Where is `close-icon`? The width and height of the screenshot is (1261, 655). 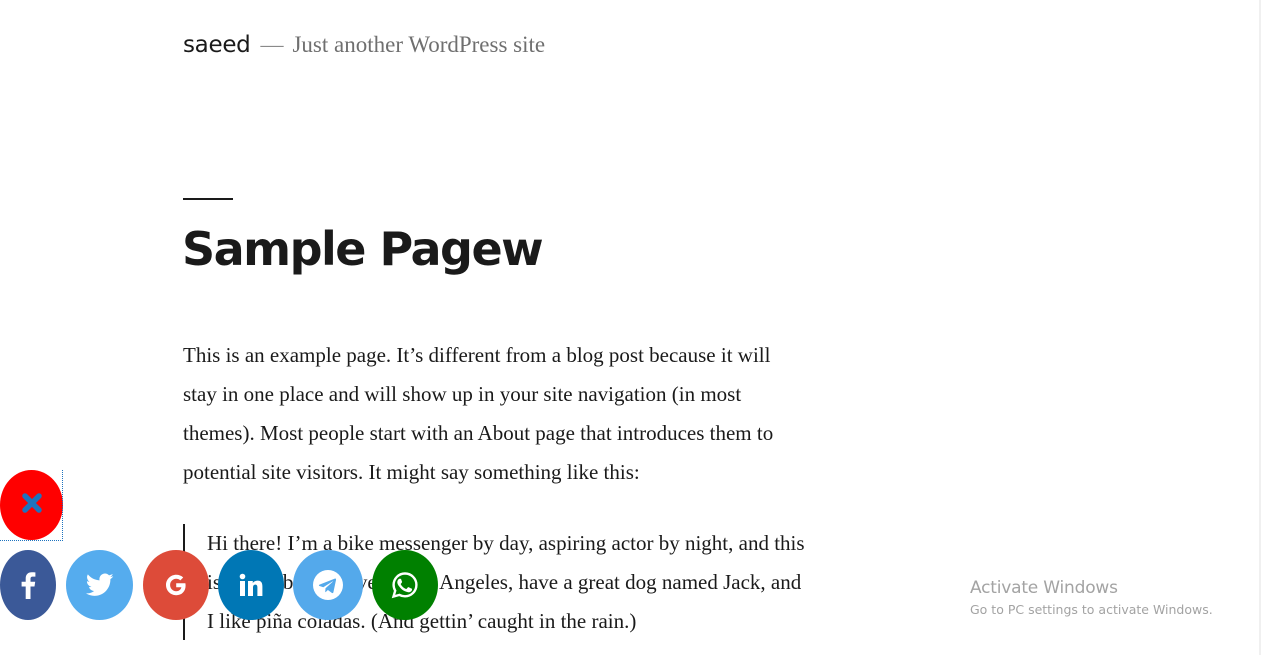
close-icon is located at coordinates (32, 505).